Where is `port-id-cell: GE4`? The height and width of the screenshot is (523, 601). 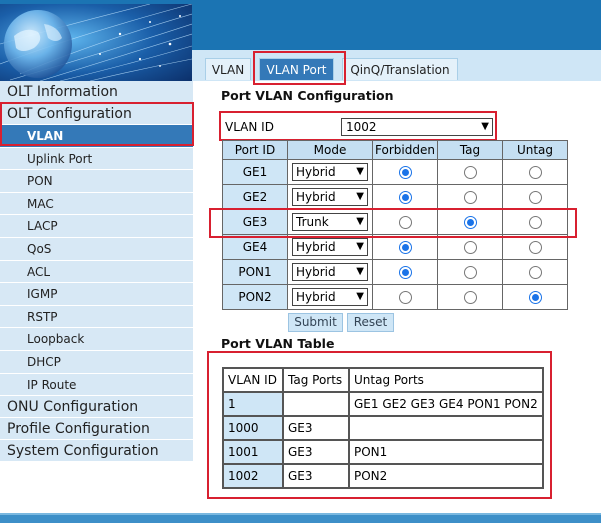
port-id-cell: GE4 is located at coordinates (255, 247).